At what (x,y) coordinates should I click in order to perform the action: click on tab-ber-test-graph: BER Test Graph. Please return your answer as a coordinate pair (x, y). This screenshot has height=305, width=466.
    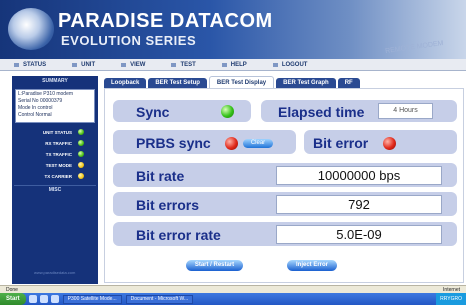
    Looking at the image, I should click on (306, 83).